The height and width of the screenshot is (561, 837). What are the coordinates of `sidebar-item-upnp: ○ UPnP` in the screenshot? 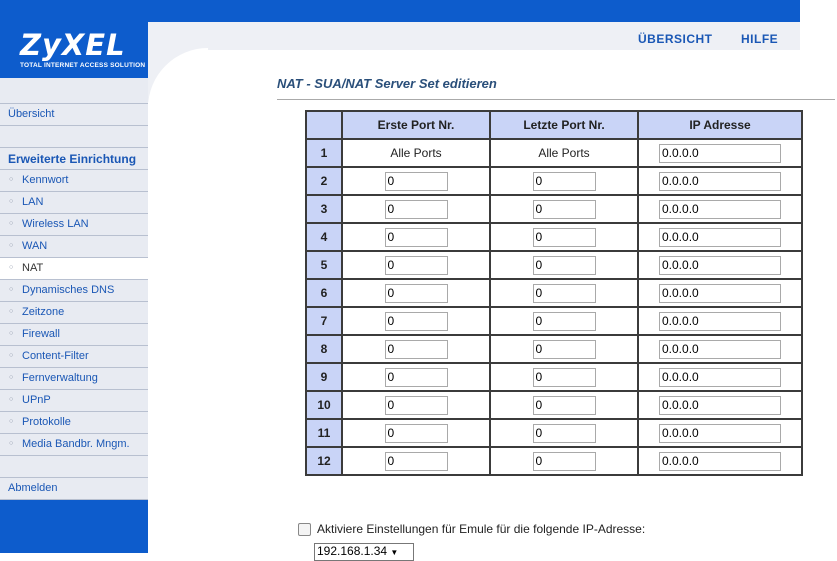 It's located at (74, 401).